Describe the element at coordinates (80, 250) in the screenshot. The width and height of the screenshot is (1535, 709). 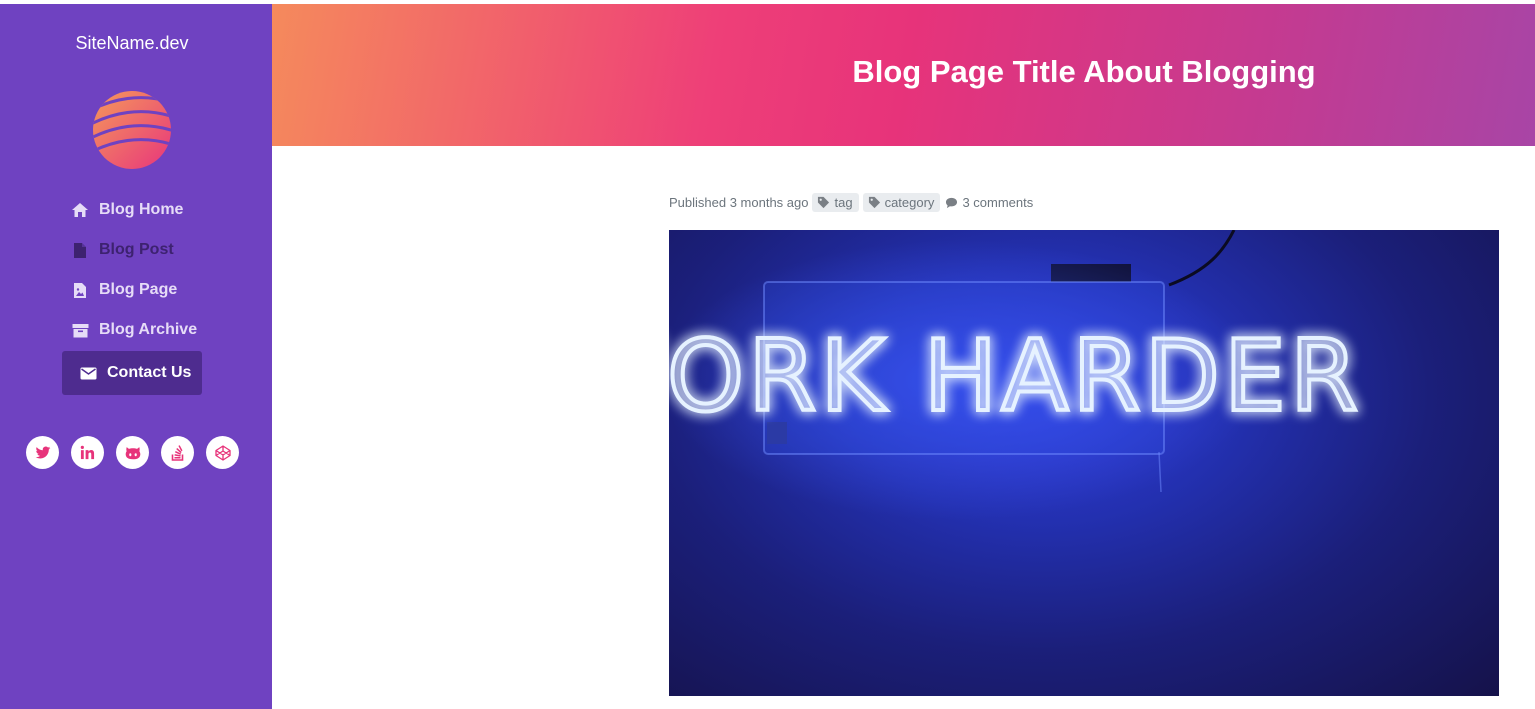
I see `file-icon` at that location.